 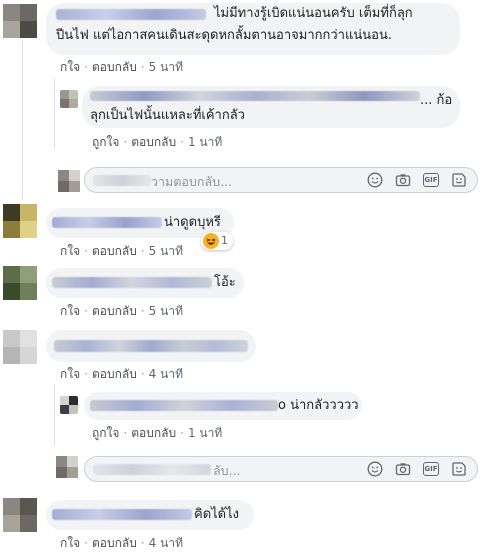 What do you see at coordinates (318, 405) in the screenshot?
I see `comment-text: o น่ากลัววววว` at bounding box center [318, 405].